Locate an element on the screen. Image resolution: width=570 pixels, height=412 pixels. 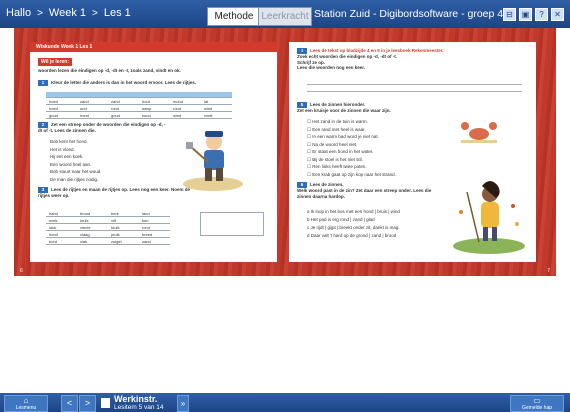
goal-header: Wil je leren: is located at coordinates (55, 62).